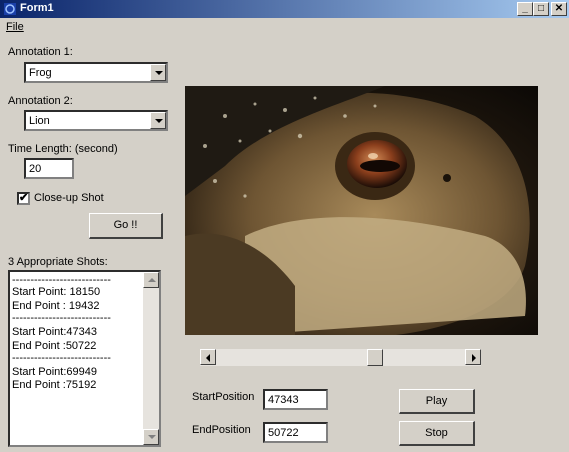 This screenshot has height=452, width=569. Describe the element at coordinates (56, 306) in the screenshot. I see `list-item: End Point : 19432` at that location.